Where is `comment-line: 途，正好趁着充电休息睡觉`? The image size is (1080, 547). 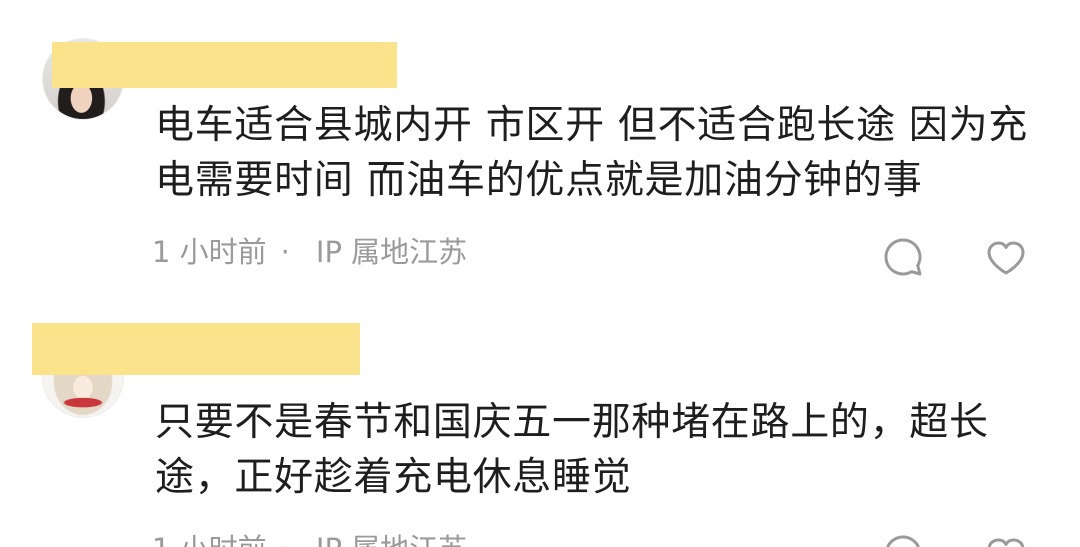 comment-line: 途，正好趁着充电休息睡觉 is located at coordinates (393, 477).